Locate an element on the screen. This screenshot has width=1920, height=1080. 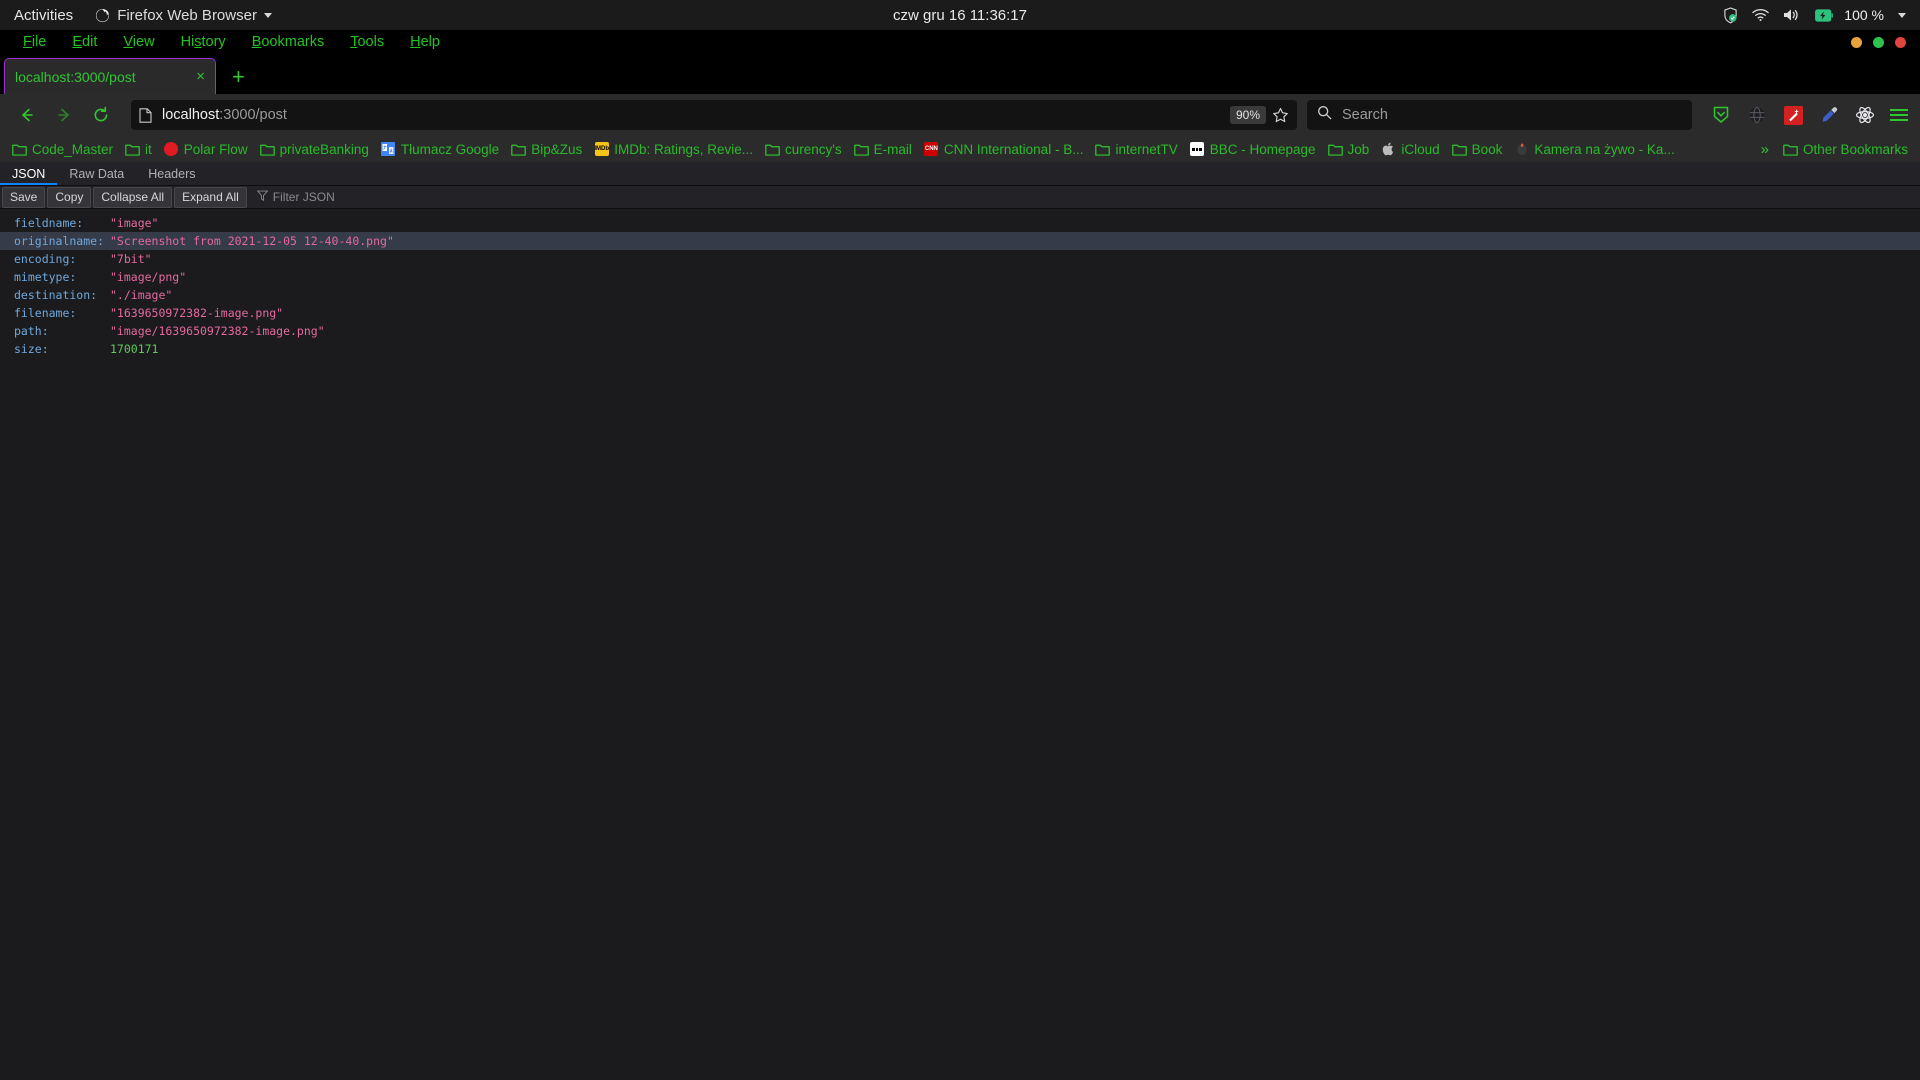
menu-item-help: Help is located at coordinates (425, 42).